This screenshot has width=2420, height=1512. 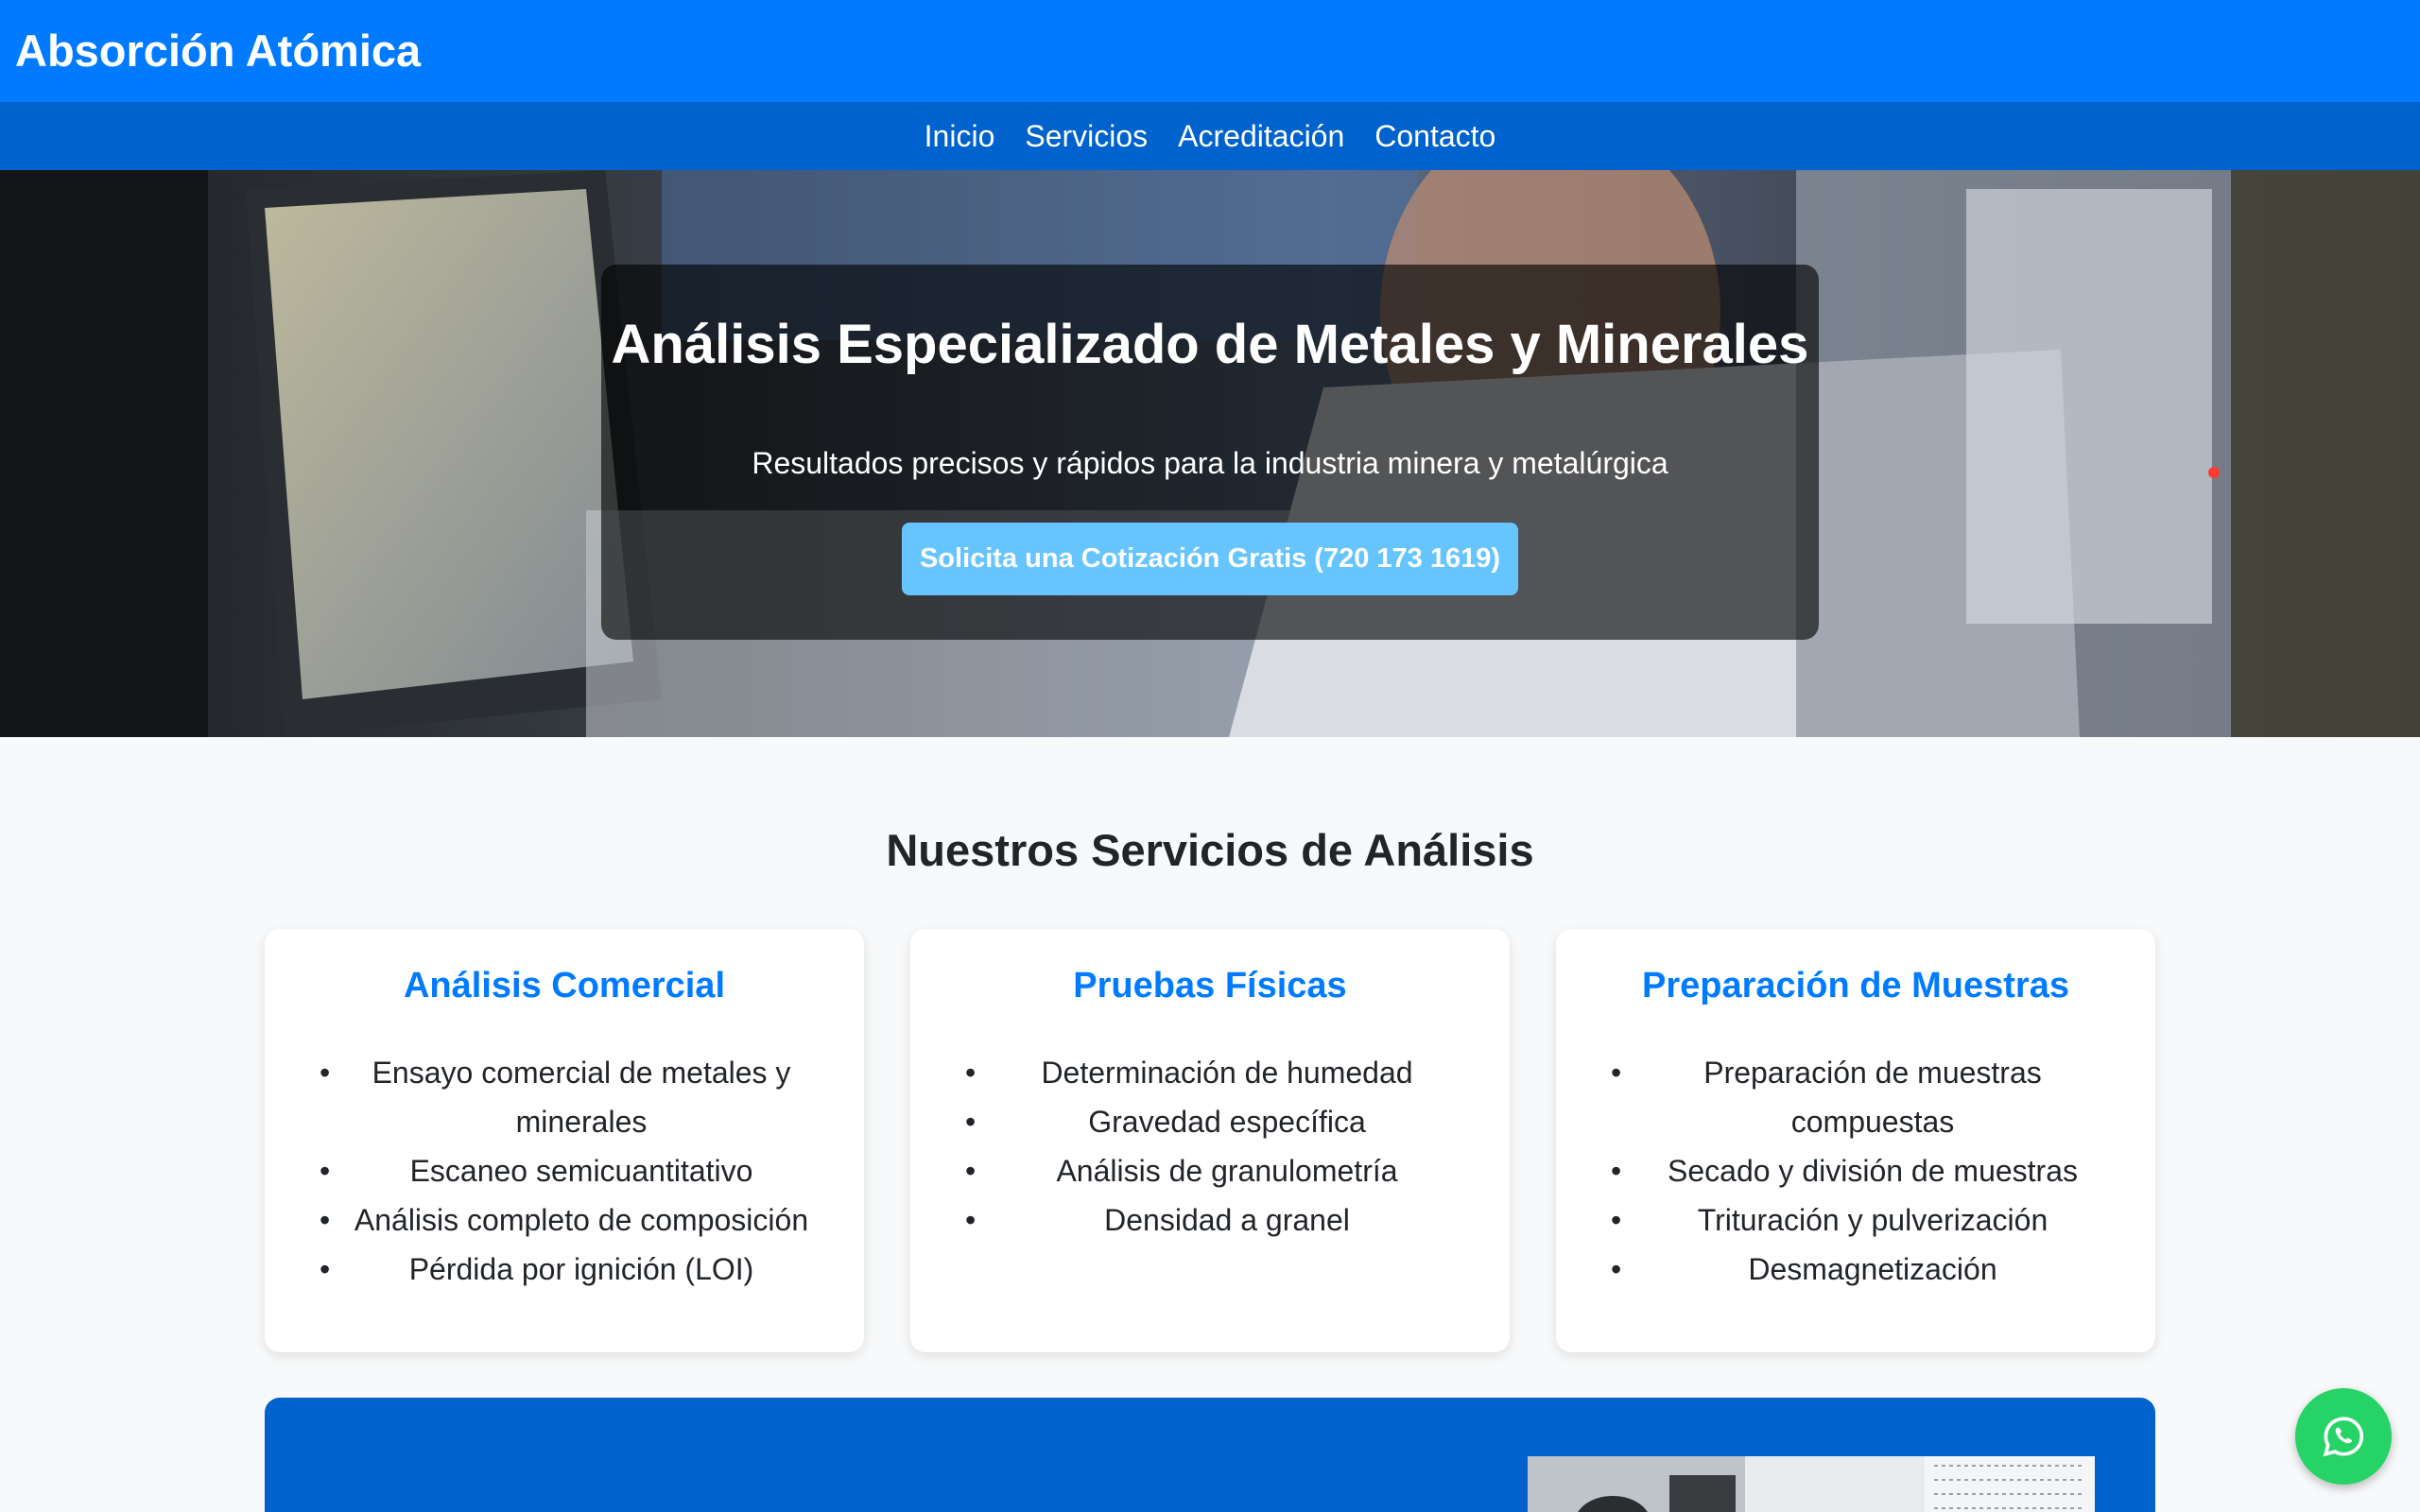 I want to click on whatsapp-chat-button, so click(x=2343, y=1436).